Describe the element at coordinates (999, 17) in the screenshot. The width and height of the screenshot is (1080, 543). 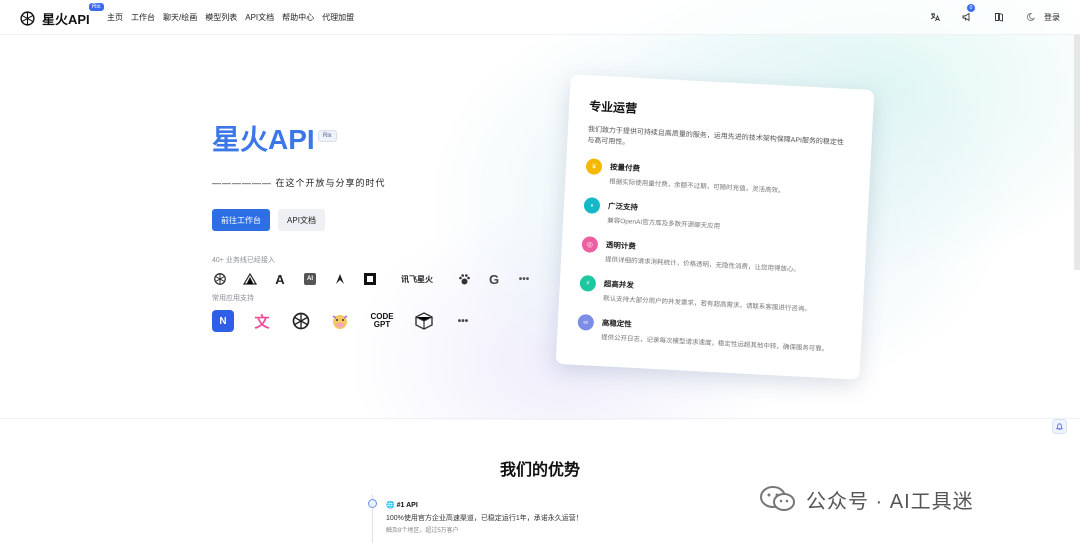
I see `book-icon` at that location.